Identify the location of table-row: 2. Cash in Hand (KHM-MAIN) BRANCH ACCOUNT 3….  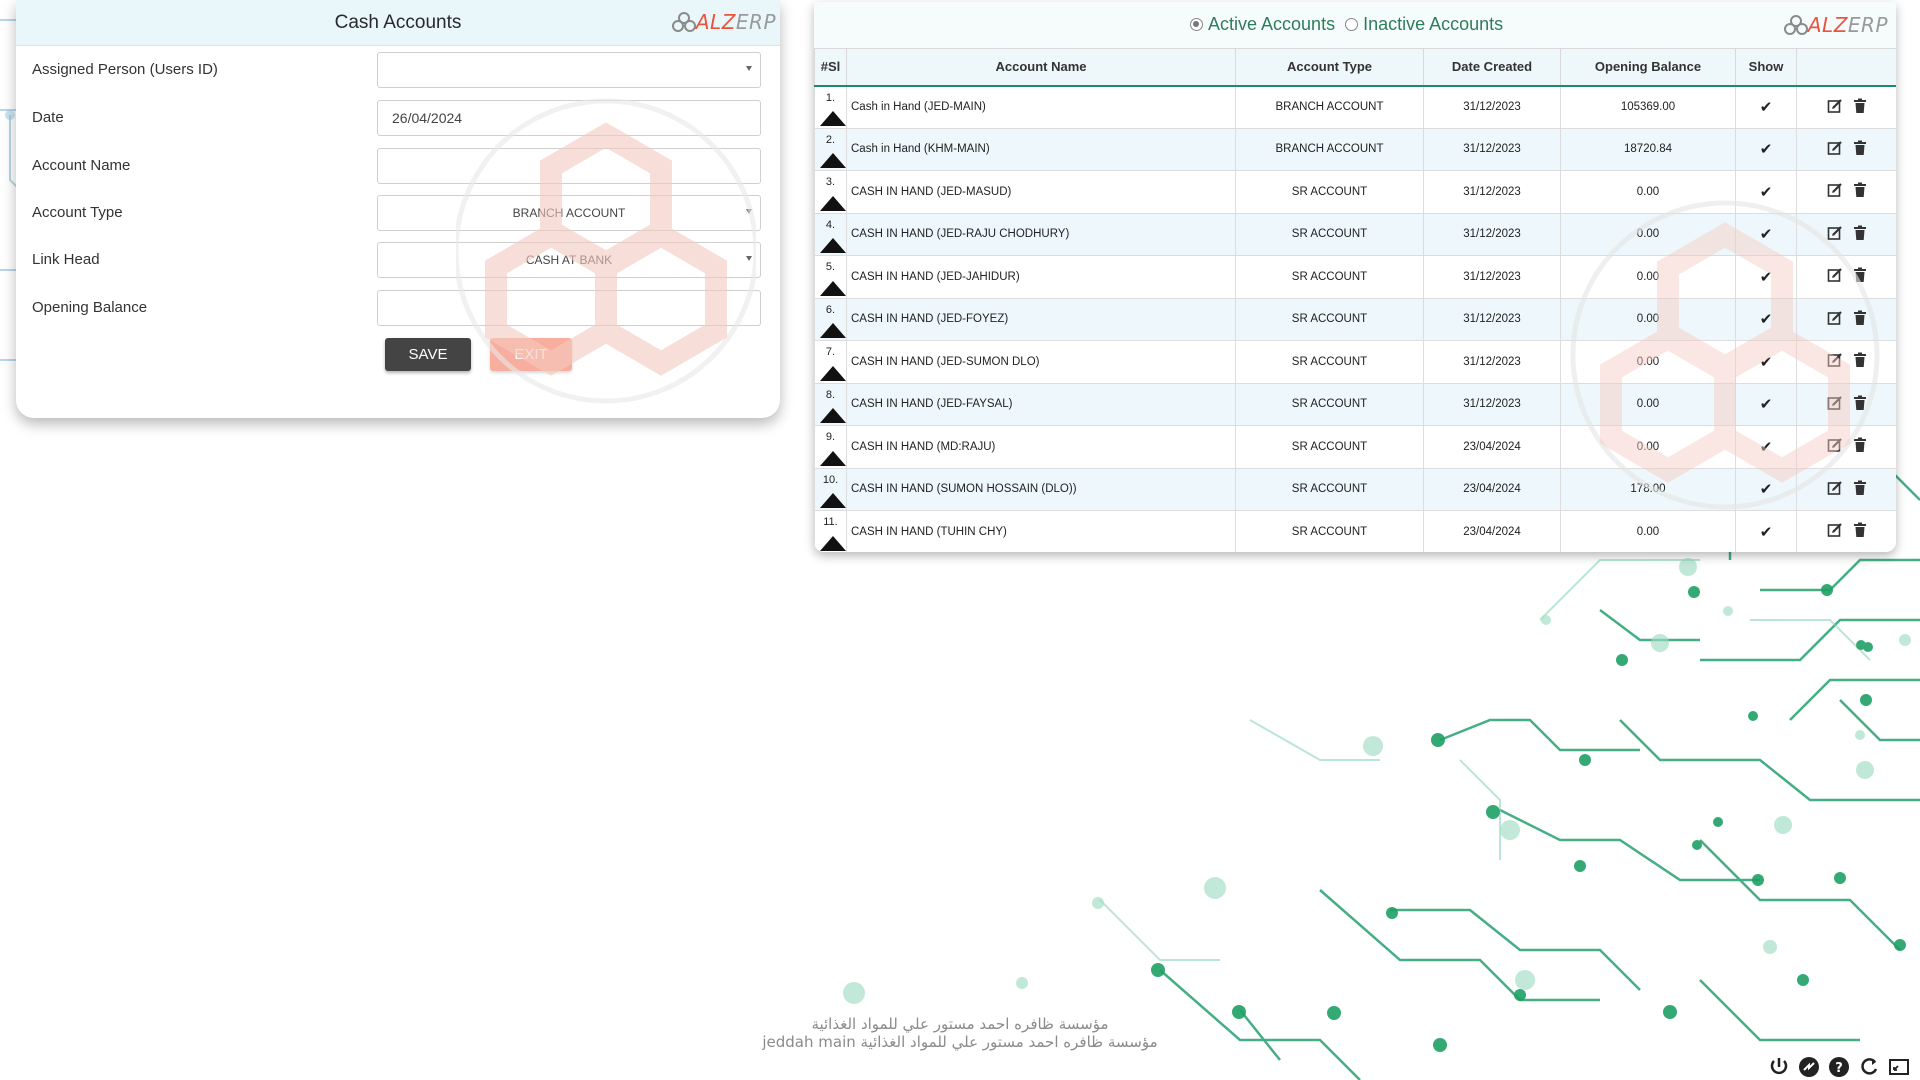
(1355, 149).